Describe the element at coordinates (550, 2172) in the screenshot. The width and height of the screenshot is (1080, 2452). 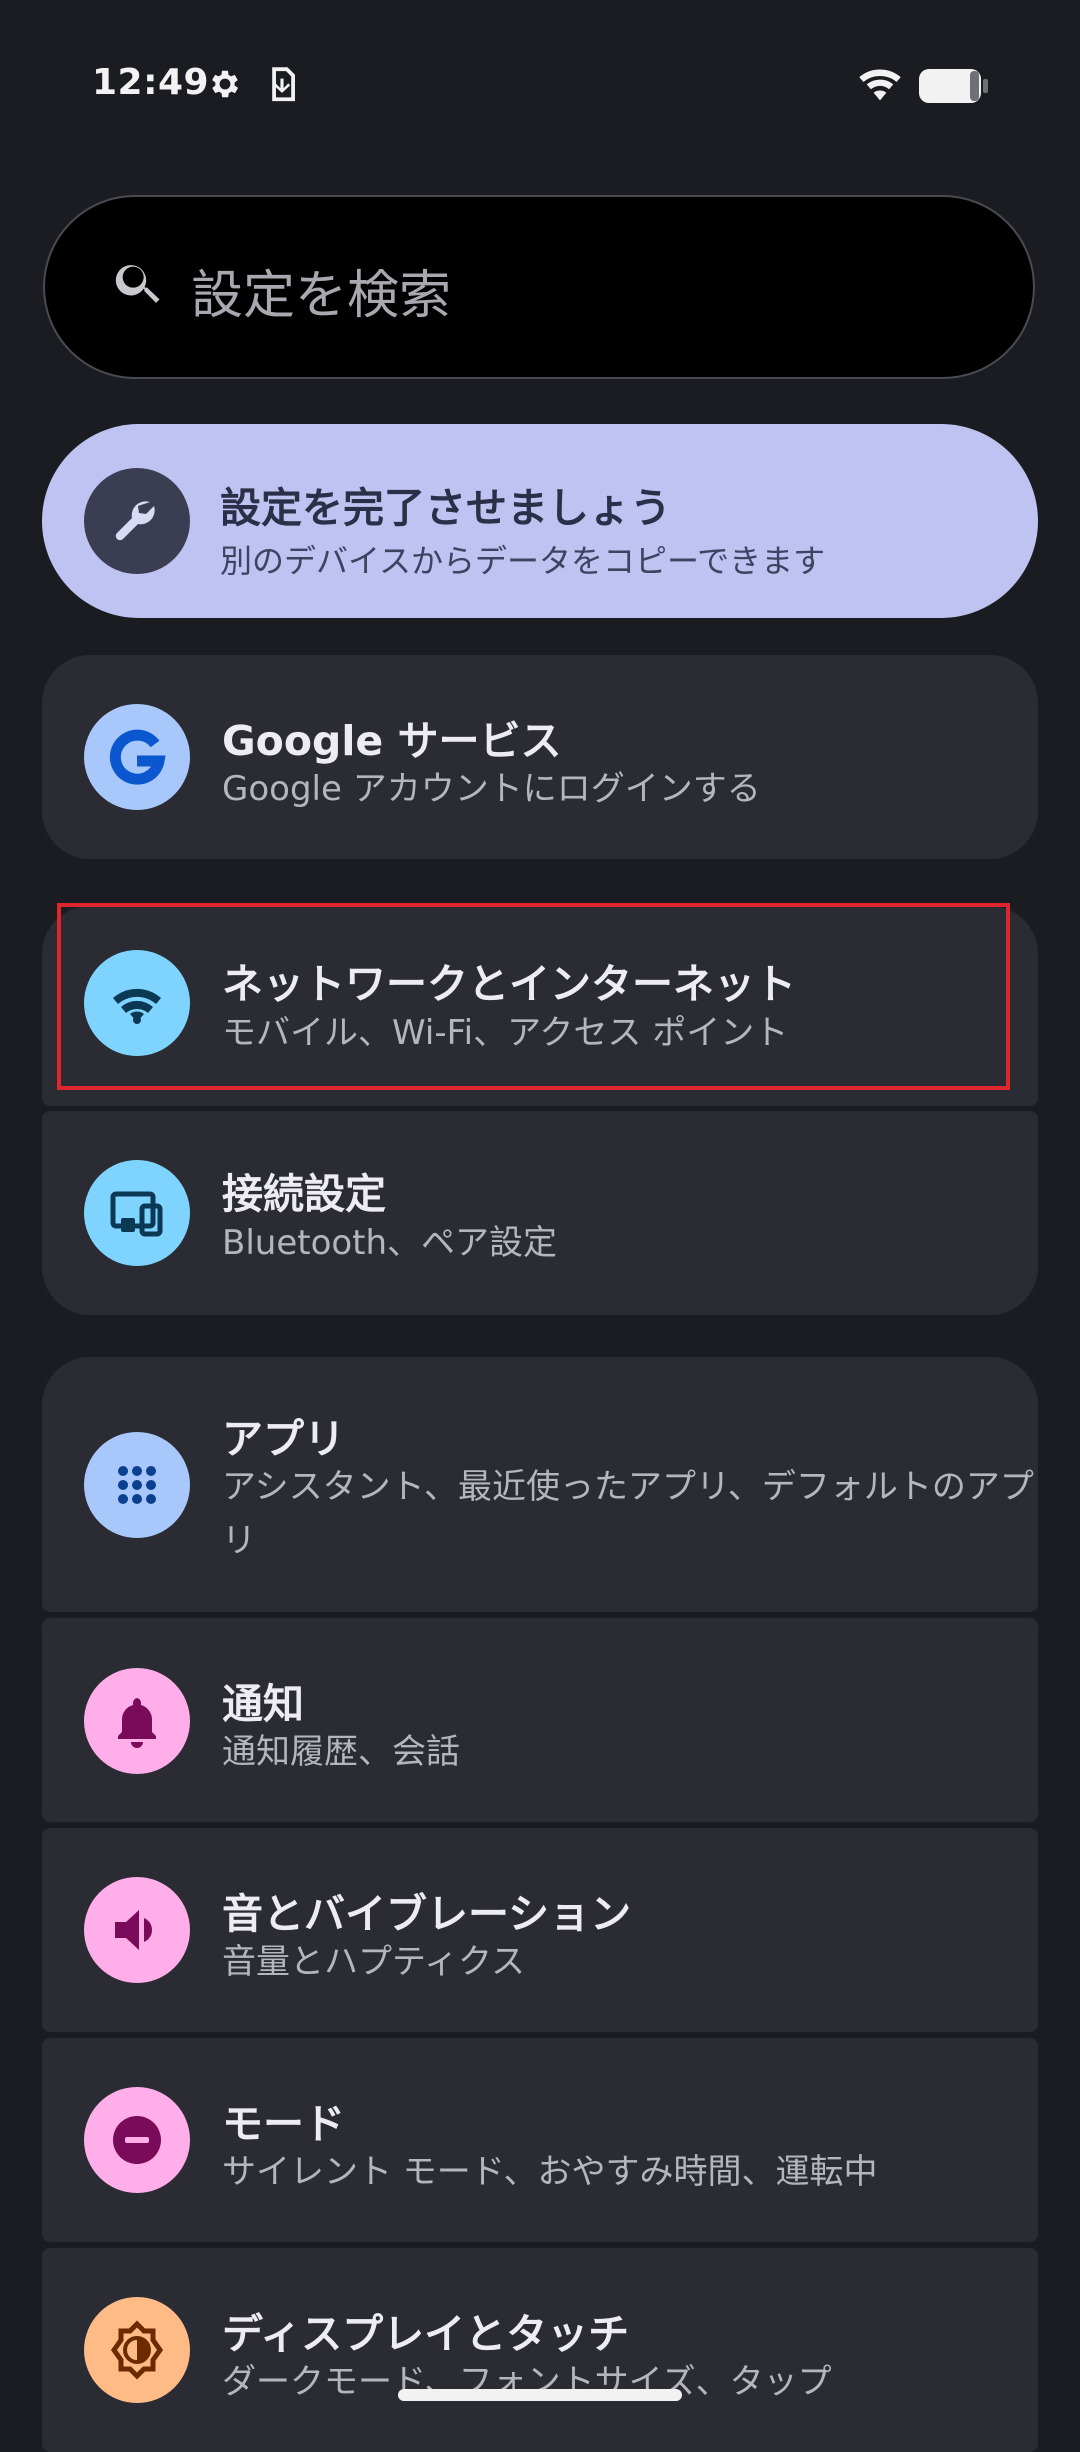
I see `item-subtitle: サイレント モード、おやすみ時間、運転中` at that location.